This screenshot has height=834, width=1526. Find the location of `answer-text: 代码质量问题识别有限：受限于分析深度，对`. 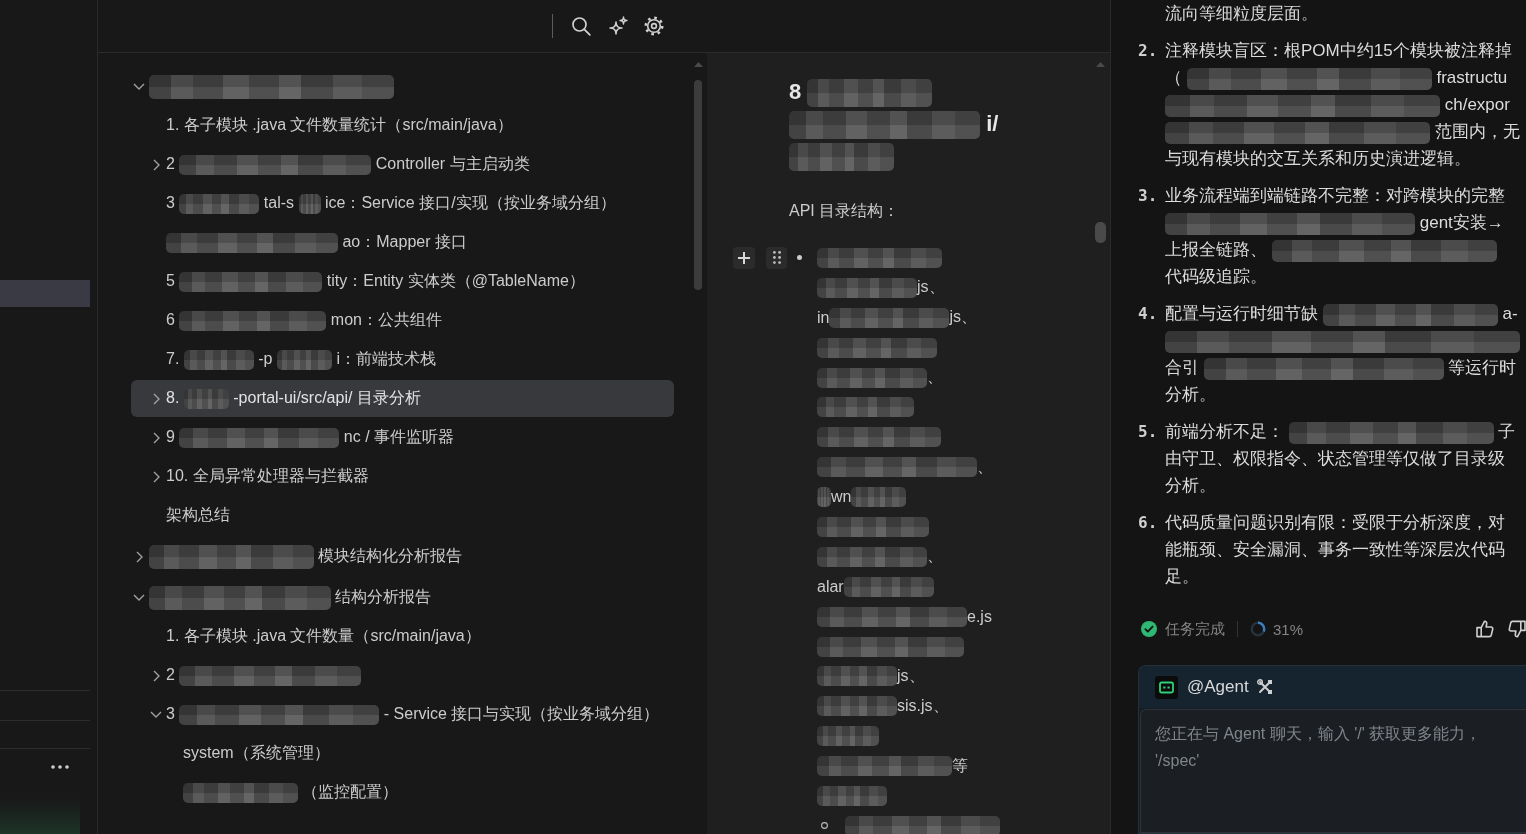

answer-text: 代码质量问题识别有限：受限于分析深度，对 is located at coordinates (1335, 522).